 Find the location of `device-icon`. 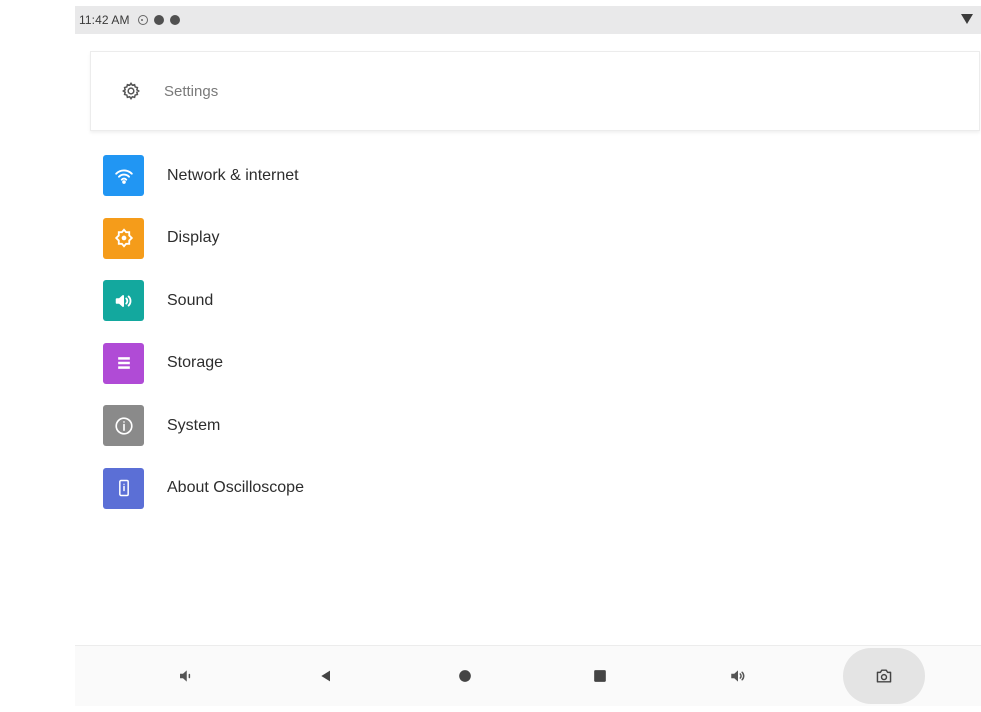

device-icon is located at coordinates (123, 488).